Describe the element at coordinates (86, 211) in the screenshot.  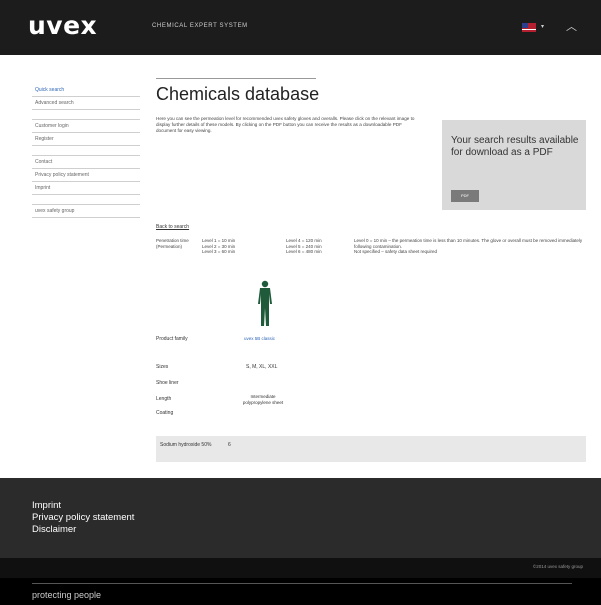
I see `sidebar-item-uvex-safety-group: uvex safety group` at that location.